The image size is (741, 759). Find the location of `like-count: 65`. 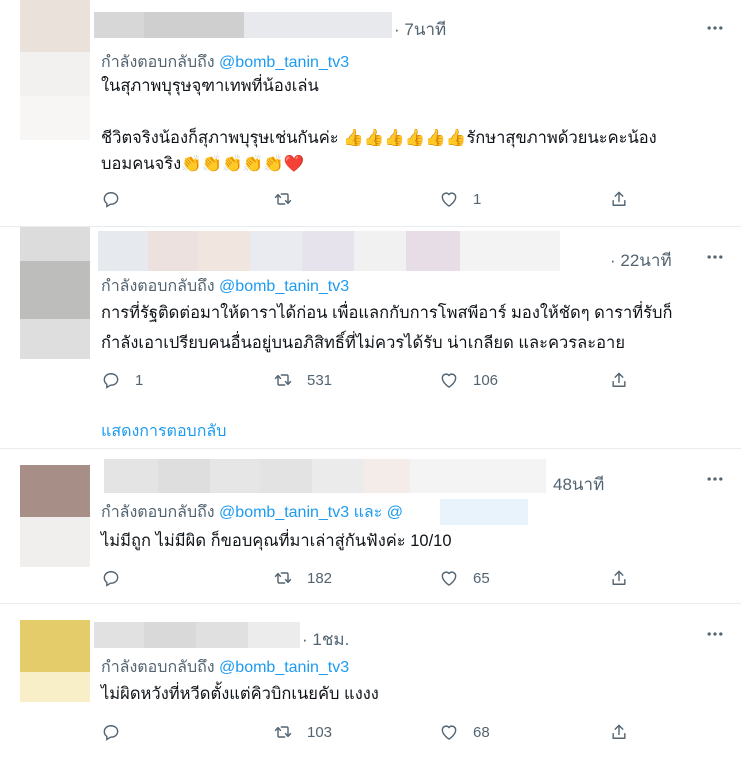

like-count: 65 is located at coordinates (481, 578).